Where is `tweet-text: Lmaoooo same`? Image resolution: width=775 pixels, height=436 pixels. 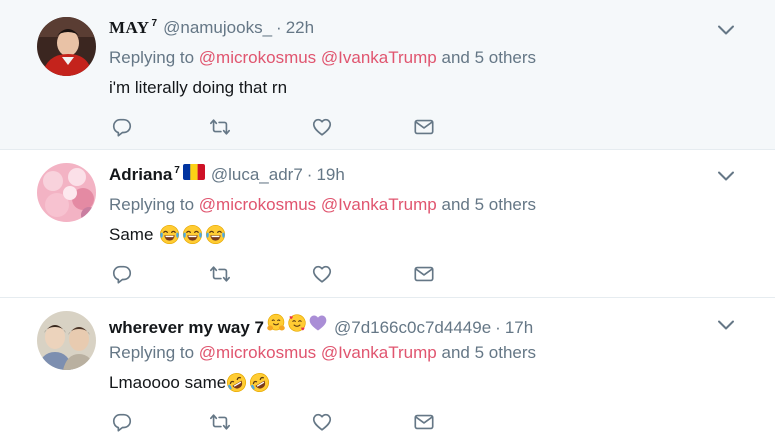 tweet-text: Lmaoooo same is located at coordinates (189, 382).